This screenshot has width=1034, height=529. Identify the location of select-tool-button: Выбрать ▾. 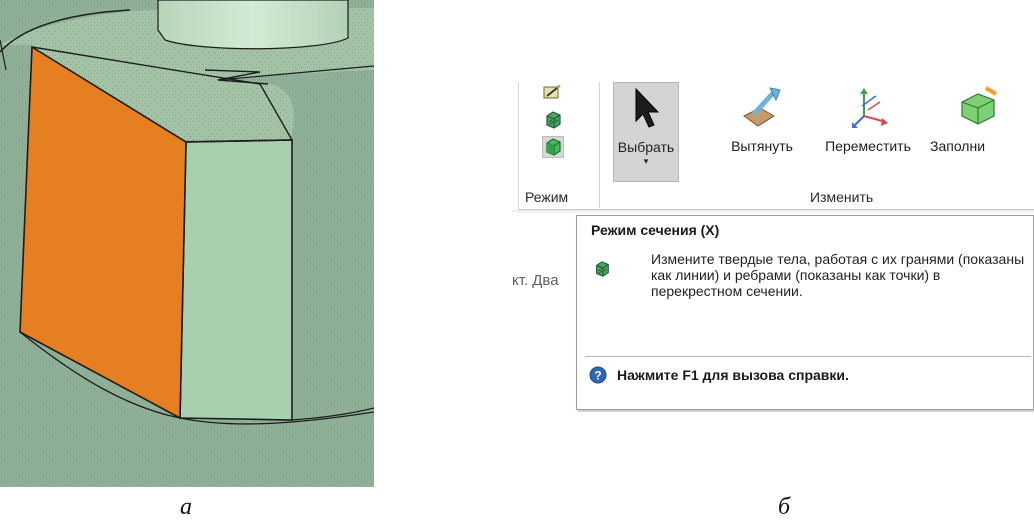
(646, 132).